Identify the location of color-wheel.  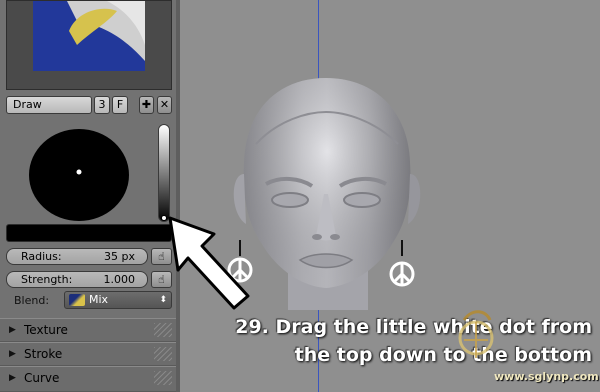
(79, 175).